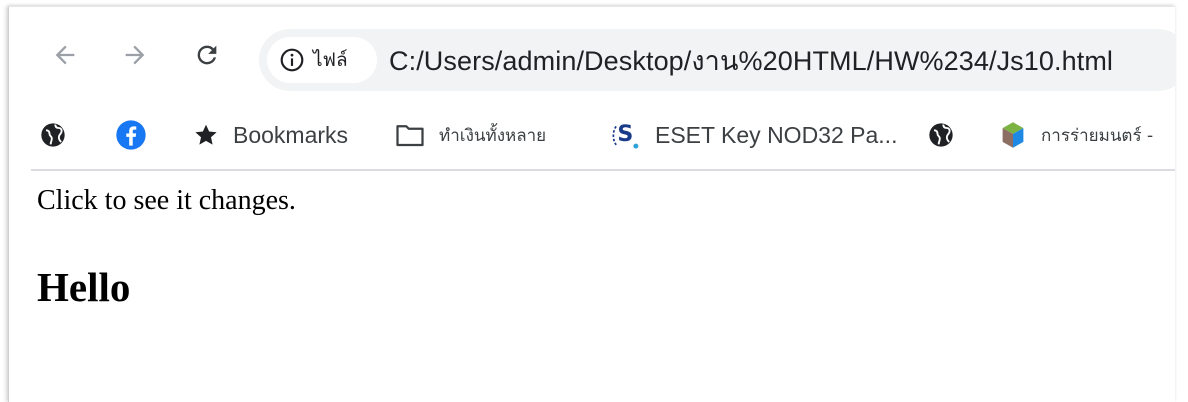  I want to click on facebook-icon, so click(131, 135).